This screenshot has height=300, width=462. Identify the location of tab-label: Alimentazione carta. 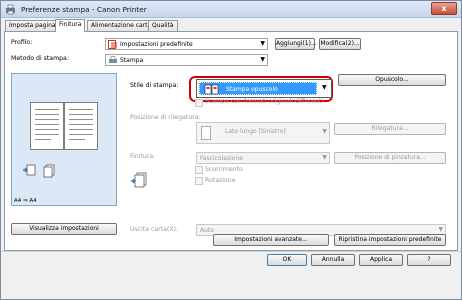
(121, 25).